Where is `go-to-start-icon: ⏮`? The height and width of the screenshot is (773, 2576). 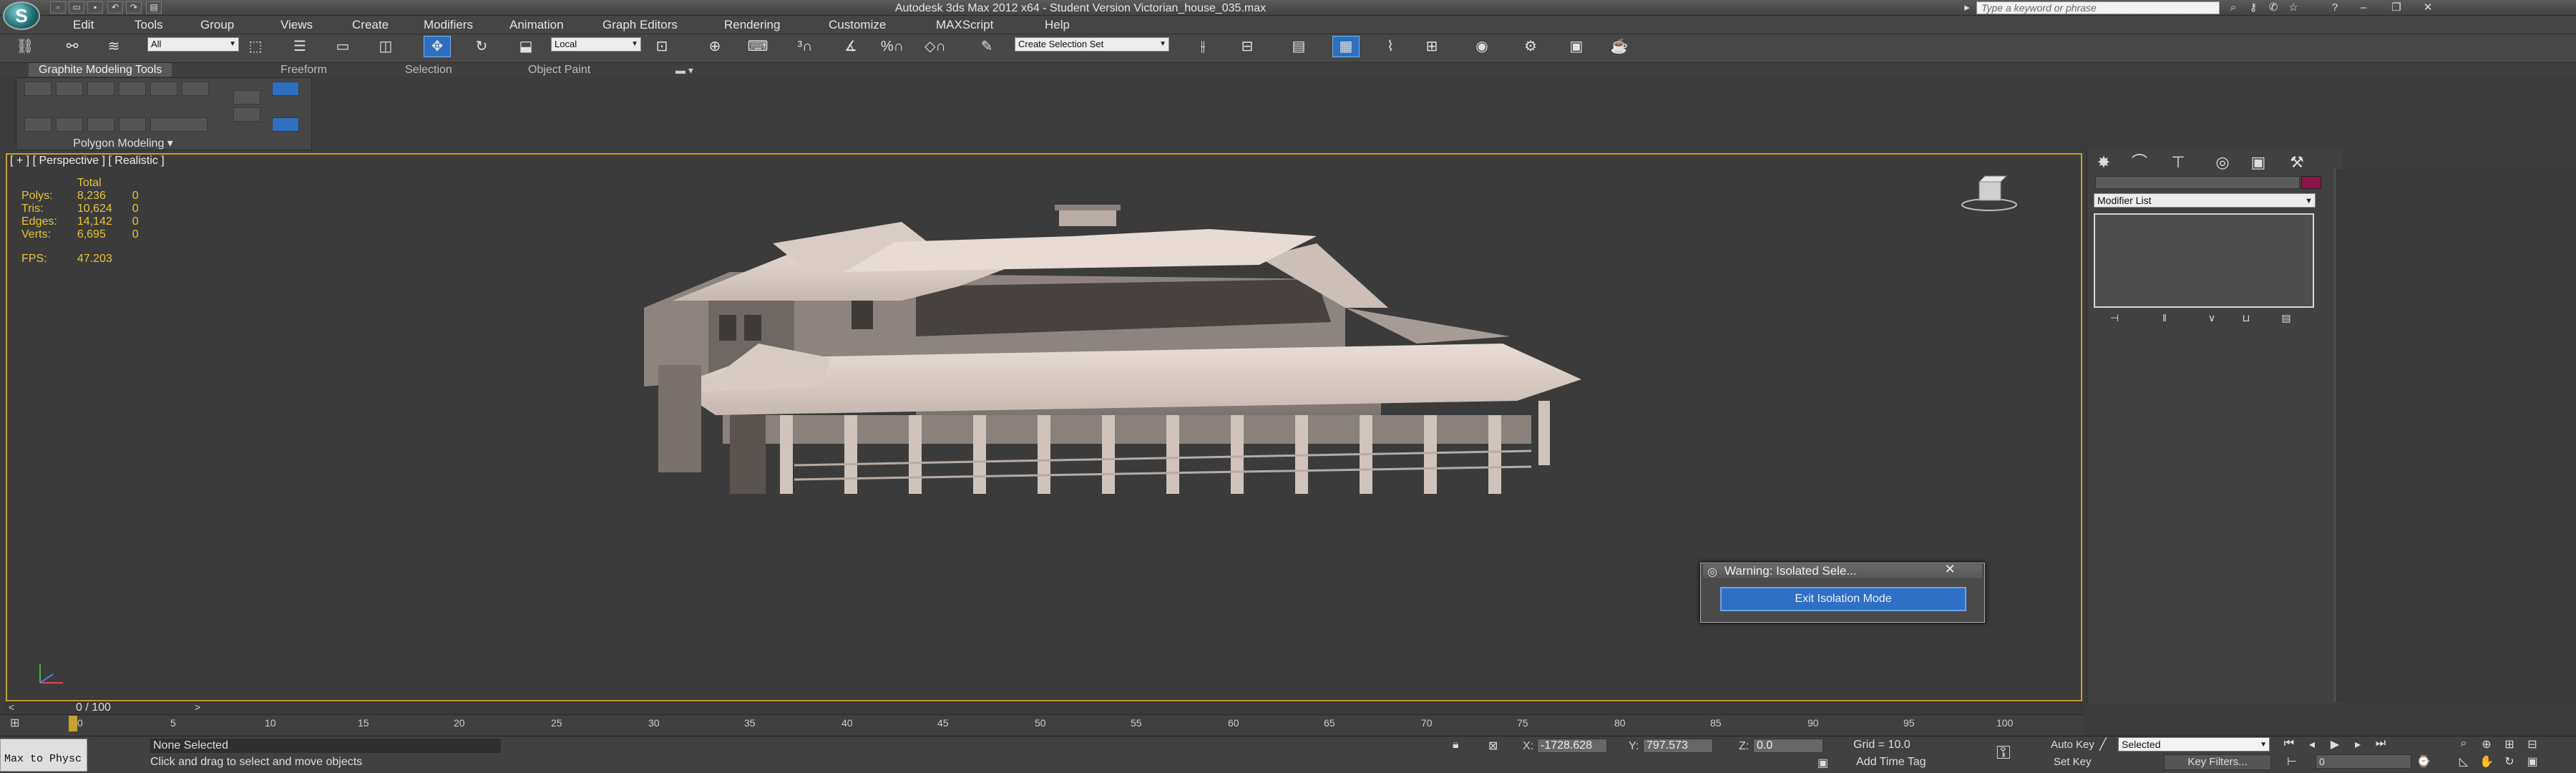 go-to-start-icon: ⏮ is located at coordinates (2289, 745).